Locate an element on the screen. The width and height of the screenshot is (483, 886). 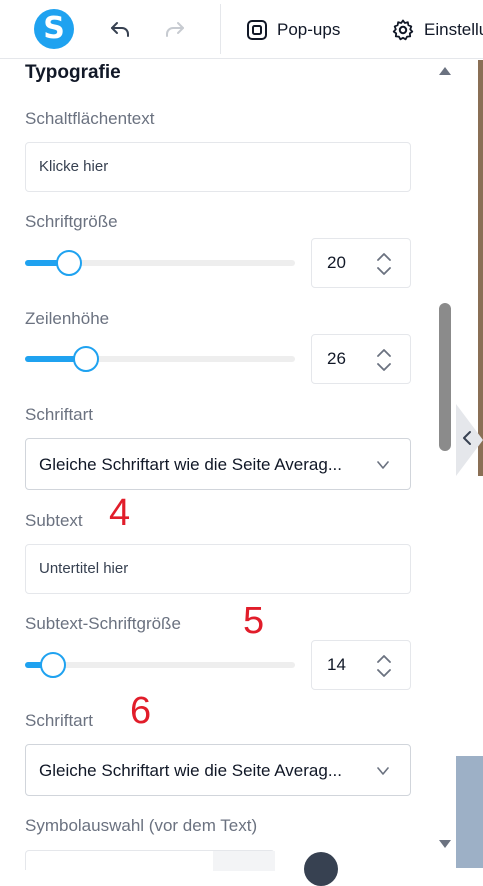
font-size-value: 20 is located at coordinates (336, 262).